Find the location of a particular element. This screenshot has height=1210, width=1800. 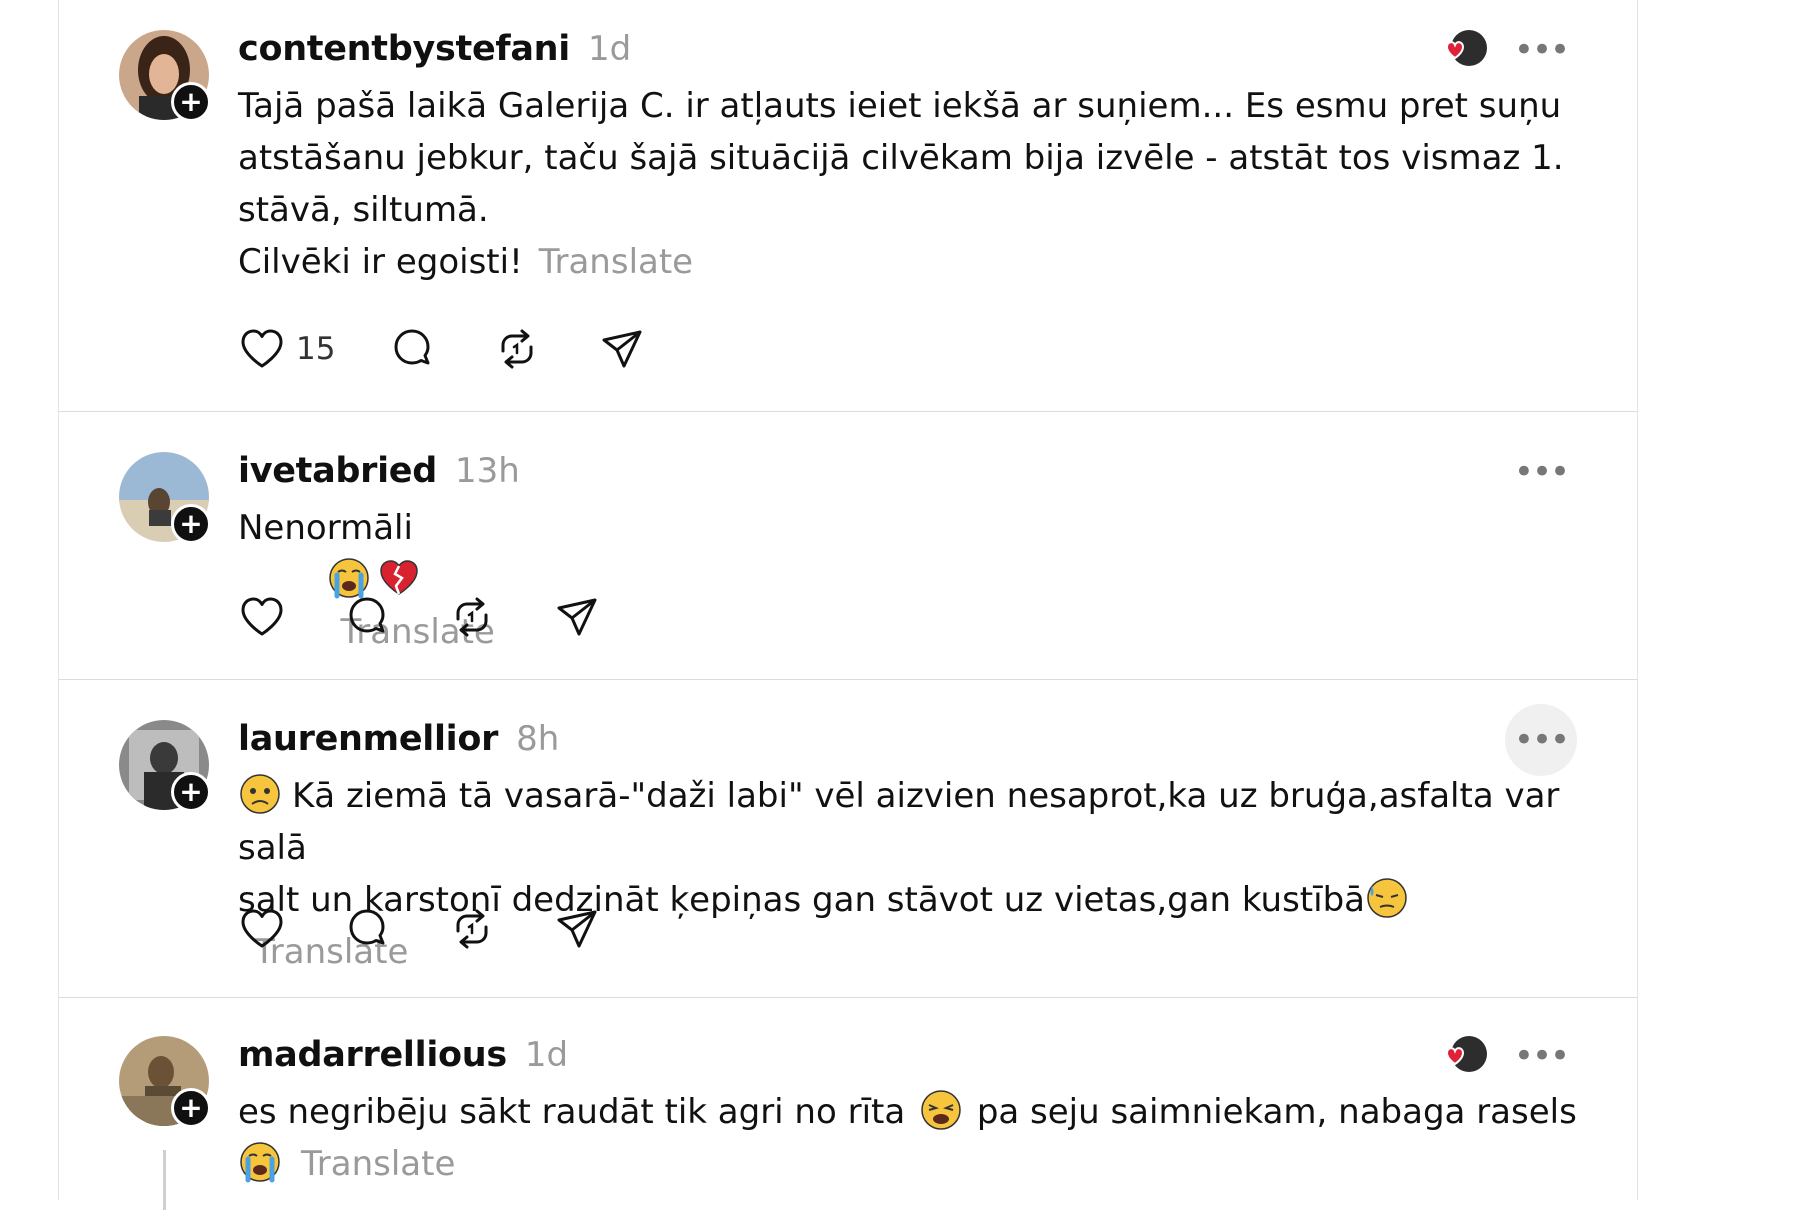

username: ivetabried is located at coordinates (337, 471).